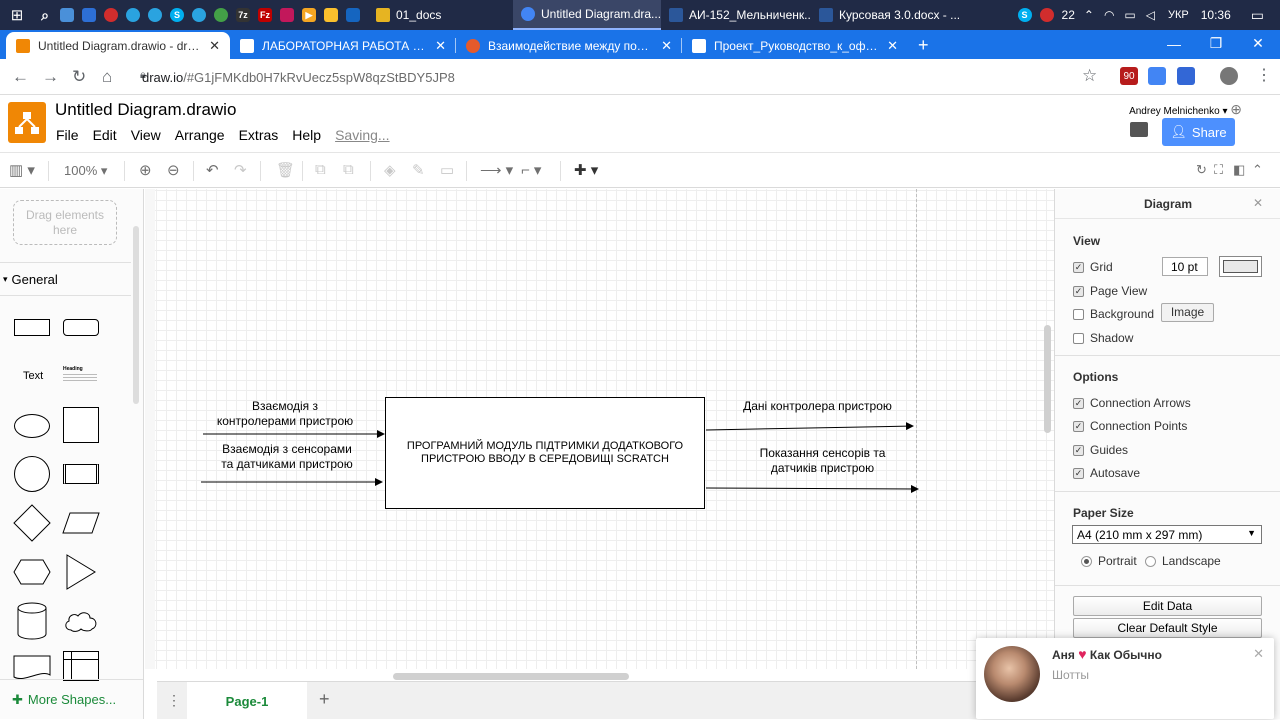 The height and width of the screenshot is (720, 1280). What do you see at coordinates (1139, 129) in the screenshot?
I see `comments-icon` at bounding box center [1139, 129].